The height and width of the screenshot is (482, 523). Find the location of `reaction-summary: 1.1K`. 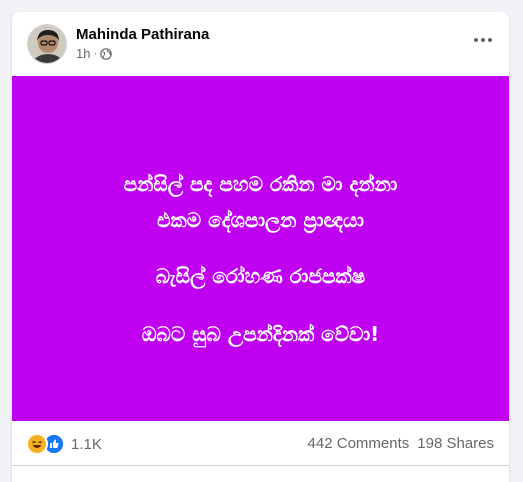

reaction-summary: 1.1K is located at coordinates (64, 444).